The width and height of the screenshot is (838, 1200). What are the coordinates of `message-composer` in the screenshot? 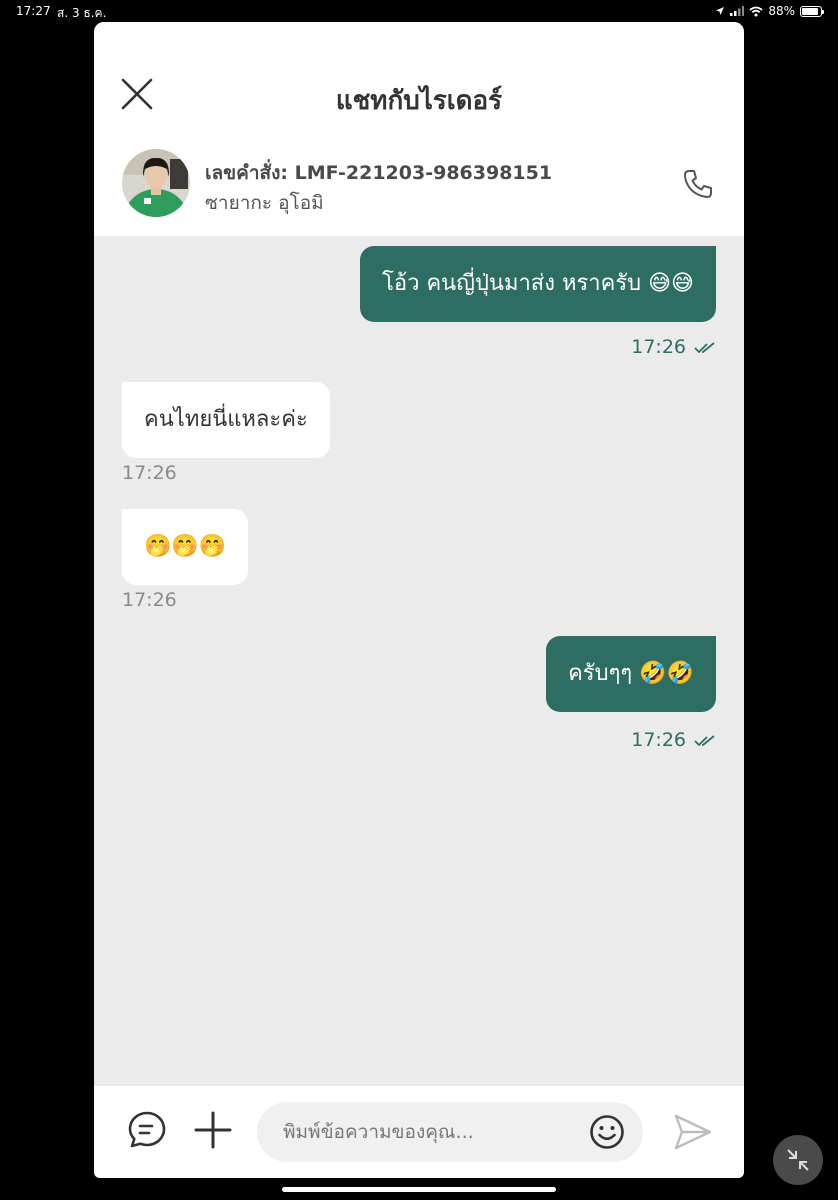 It's located at (419, 1132).